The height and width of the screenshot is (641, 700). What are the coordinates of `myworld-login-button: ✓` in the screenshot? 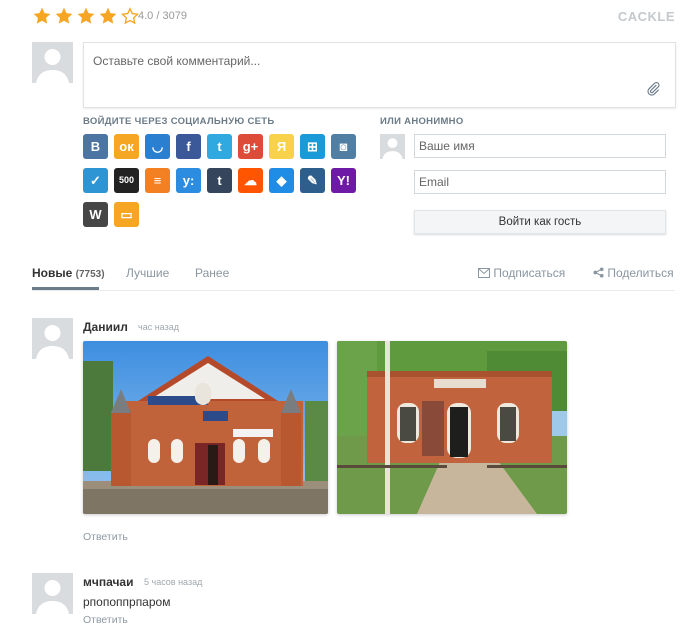 It's located at (95, 180).